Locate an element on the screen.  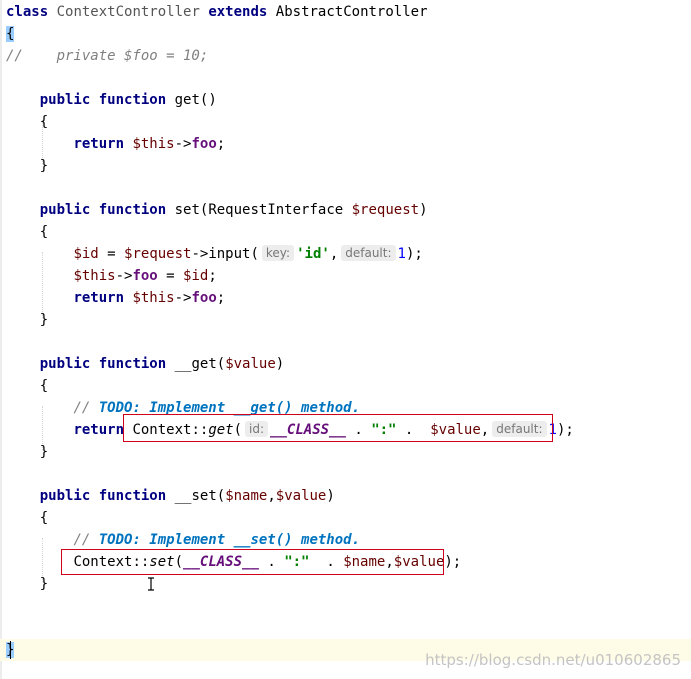
line-comment: // private $foo = 10; is located at coordinates (107, 56).